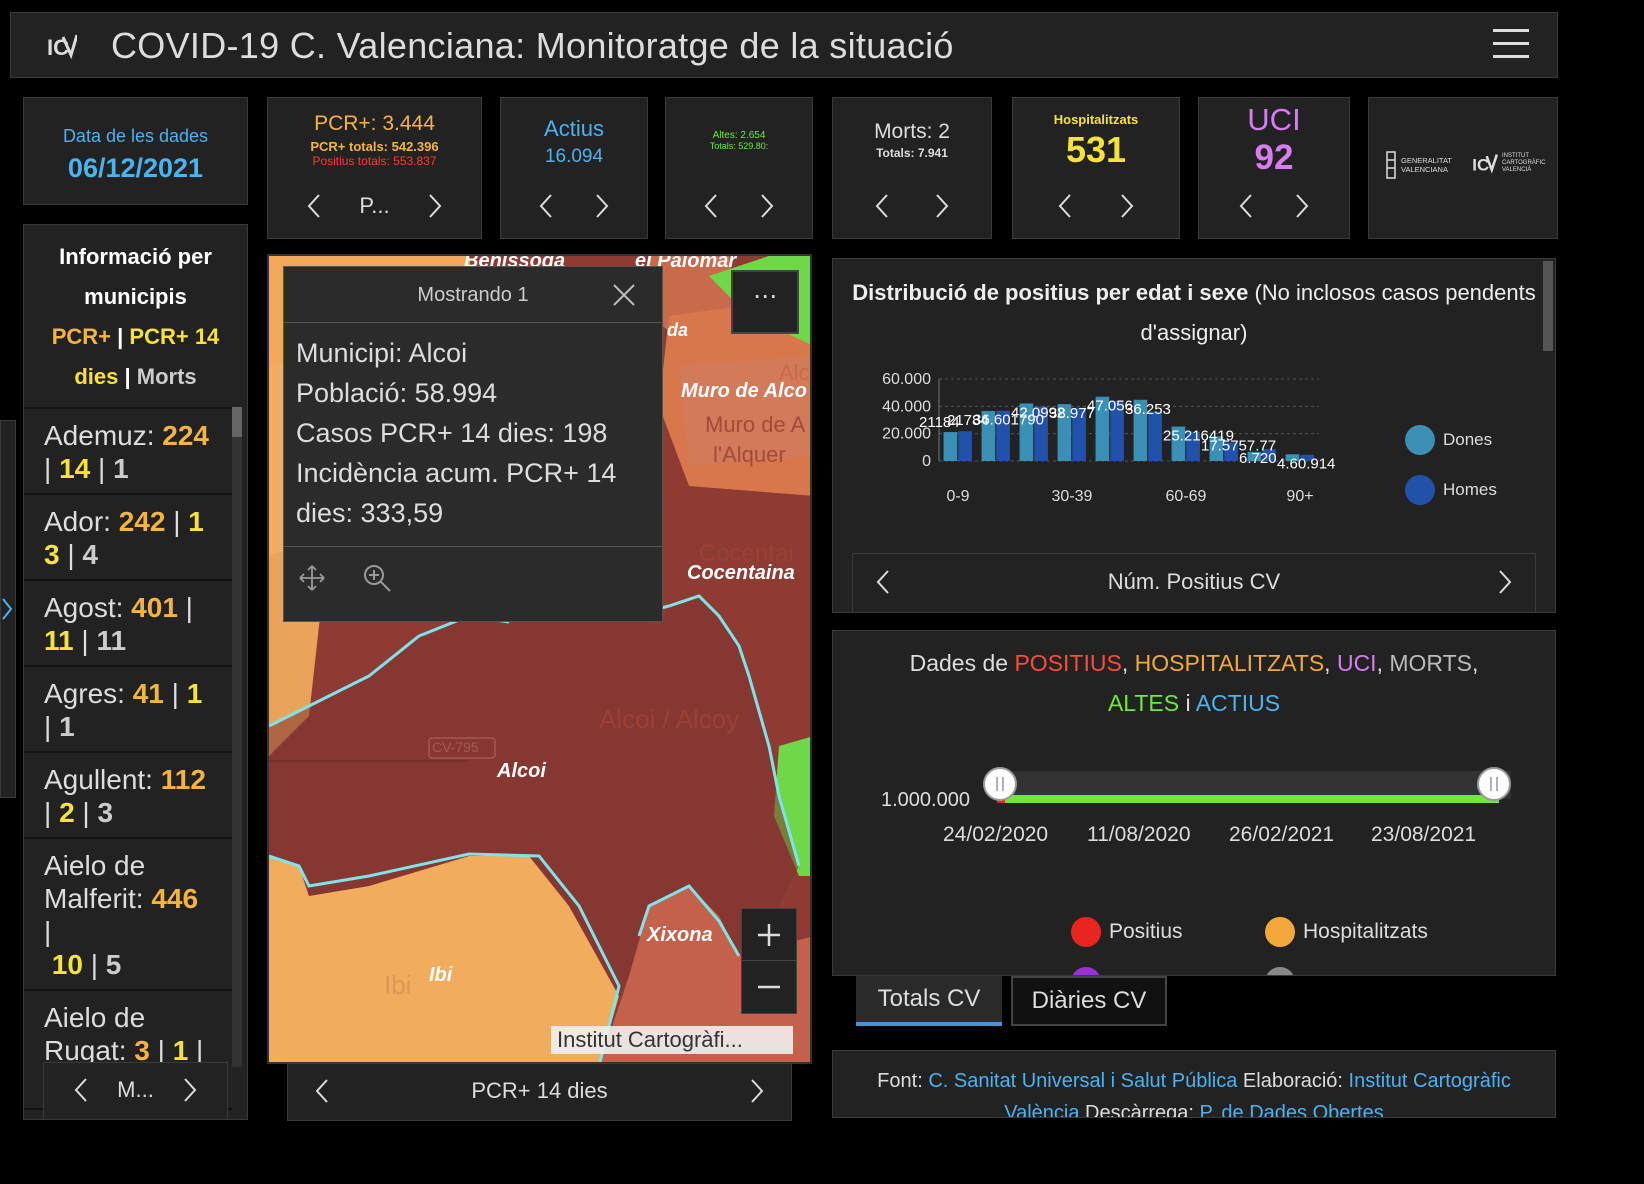 The image size is (1644, 1184). Describe the element at coordinates (1293, 1081) in the screenshot. I see `footer-text: Elaboració:` at that location.